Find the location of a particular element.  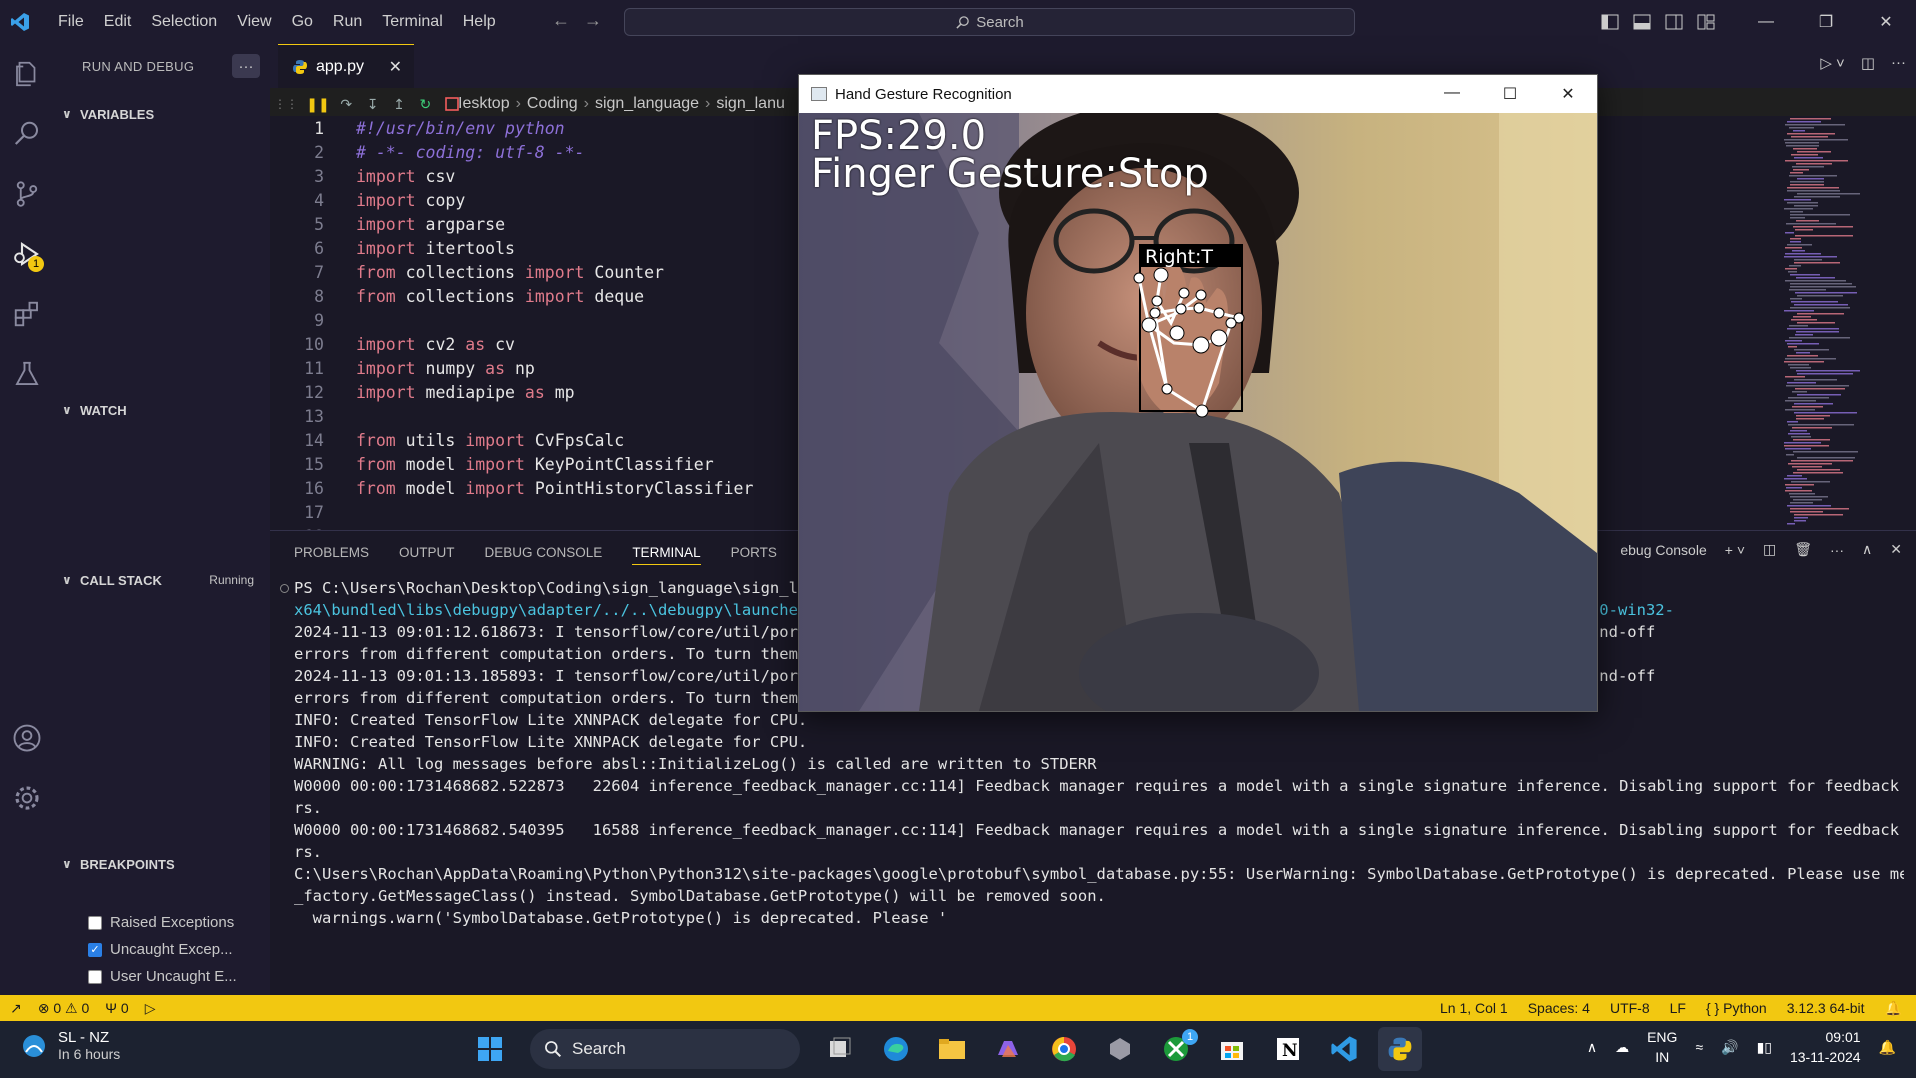

code-line: 5 import argparse is located at coordinates (535, 224).